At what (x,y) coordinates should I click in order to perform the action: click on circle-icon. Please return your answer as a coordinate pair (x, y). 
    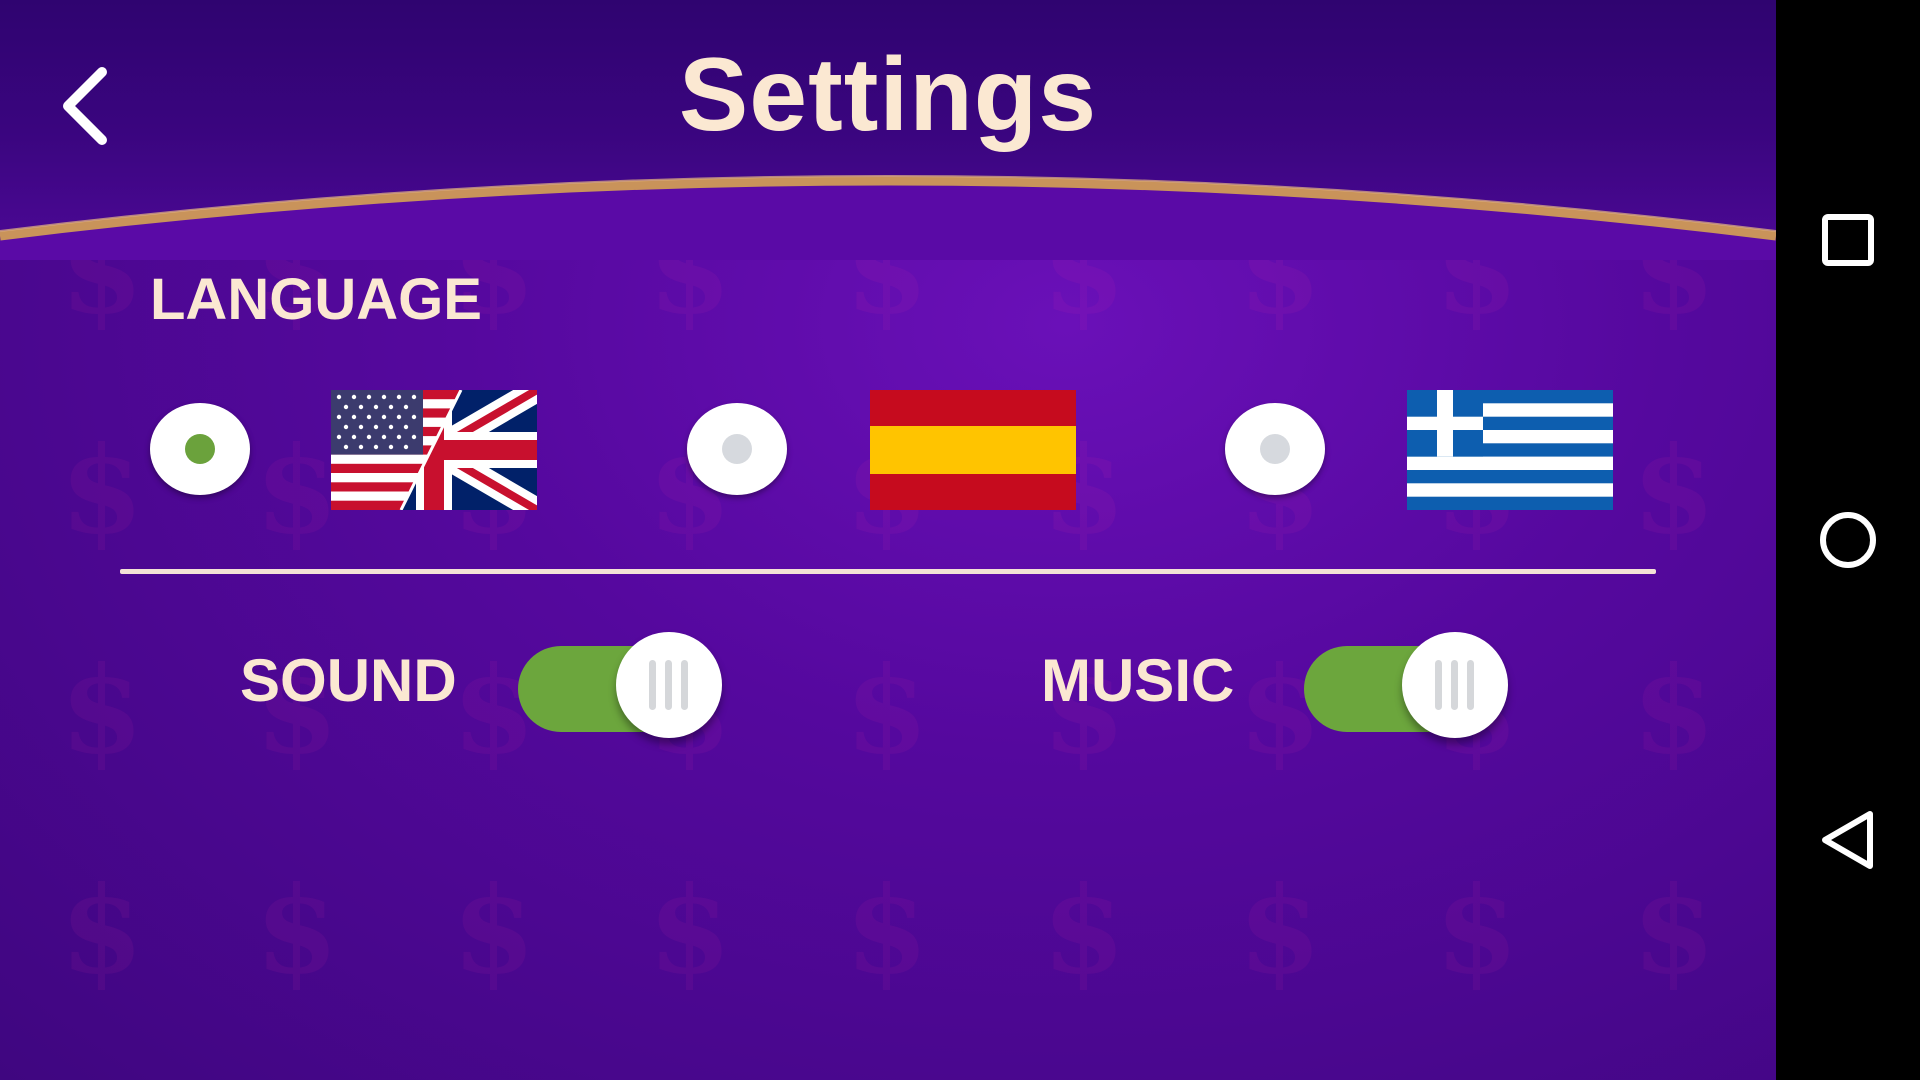
    Looking at the image, I should click on (1848, 540).